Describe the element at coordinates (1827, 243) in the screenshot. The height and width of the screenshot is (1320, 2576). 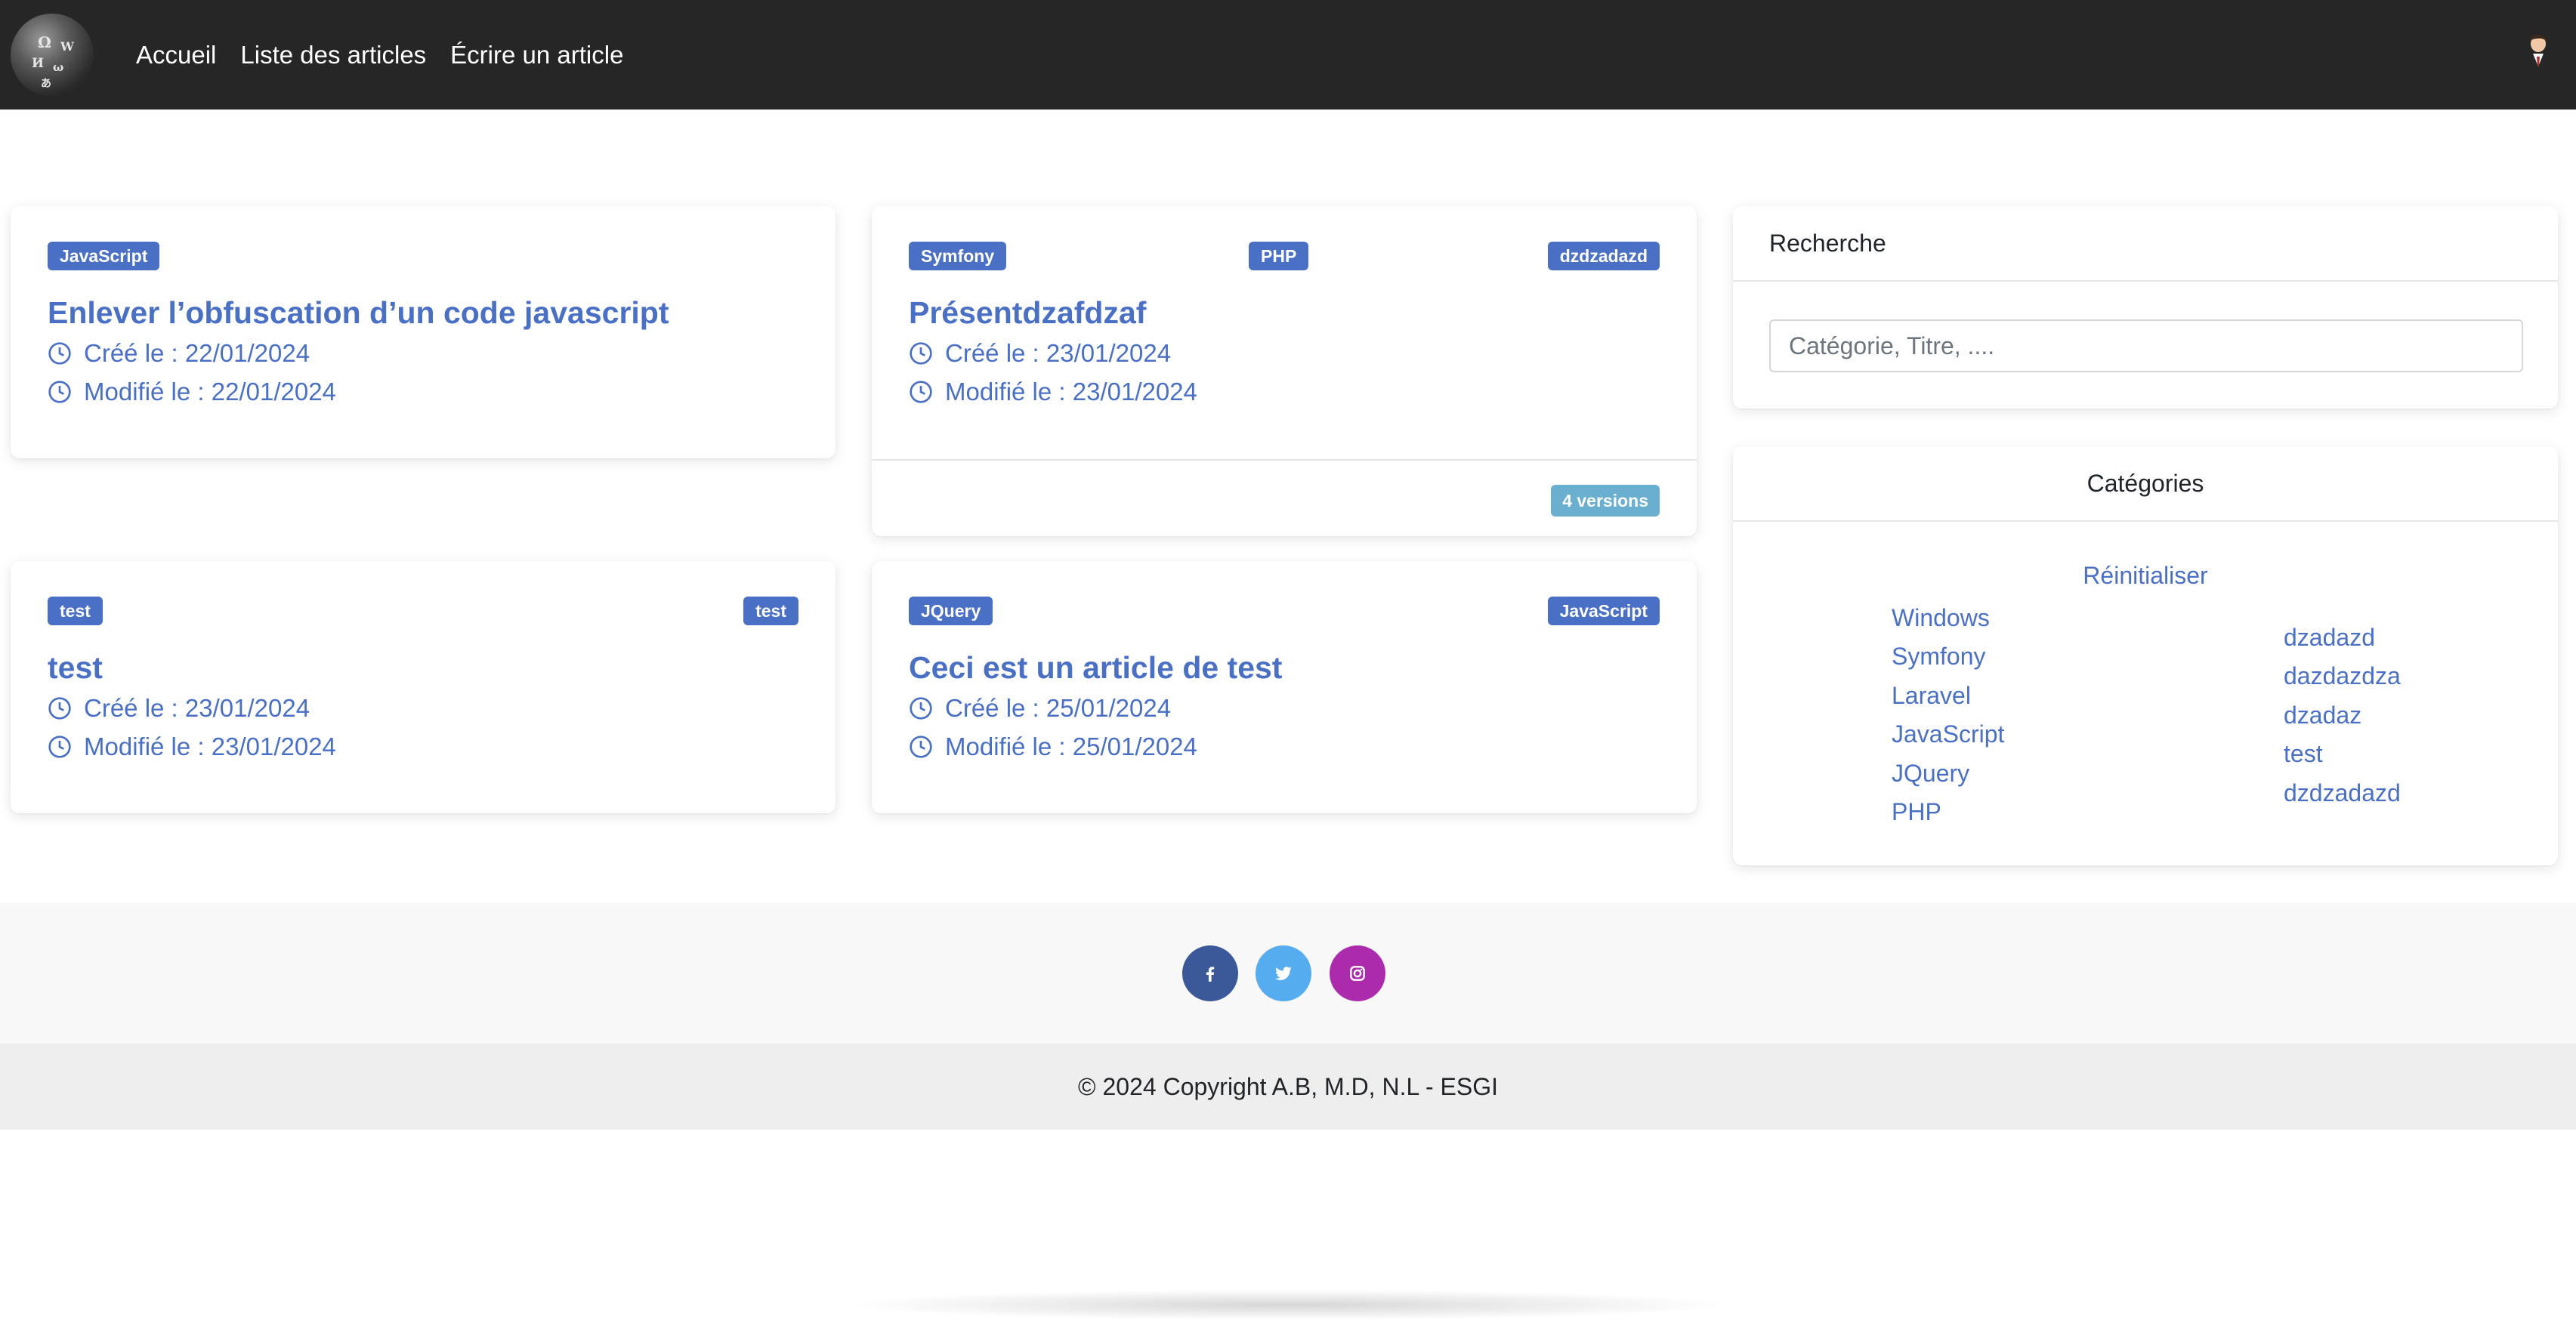
I see `search-card-title: Recherche` at that location.